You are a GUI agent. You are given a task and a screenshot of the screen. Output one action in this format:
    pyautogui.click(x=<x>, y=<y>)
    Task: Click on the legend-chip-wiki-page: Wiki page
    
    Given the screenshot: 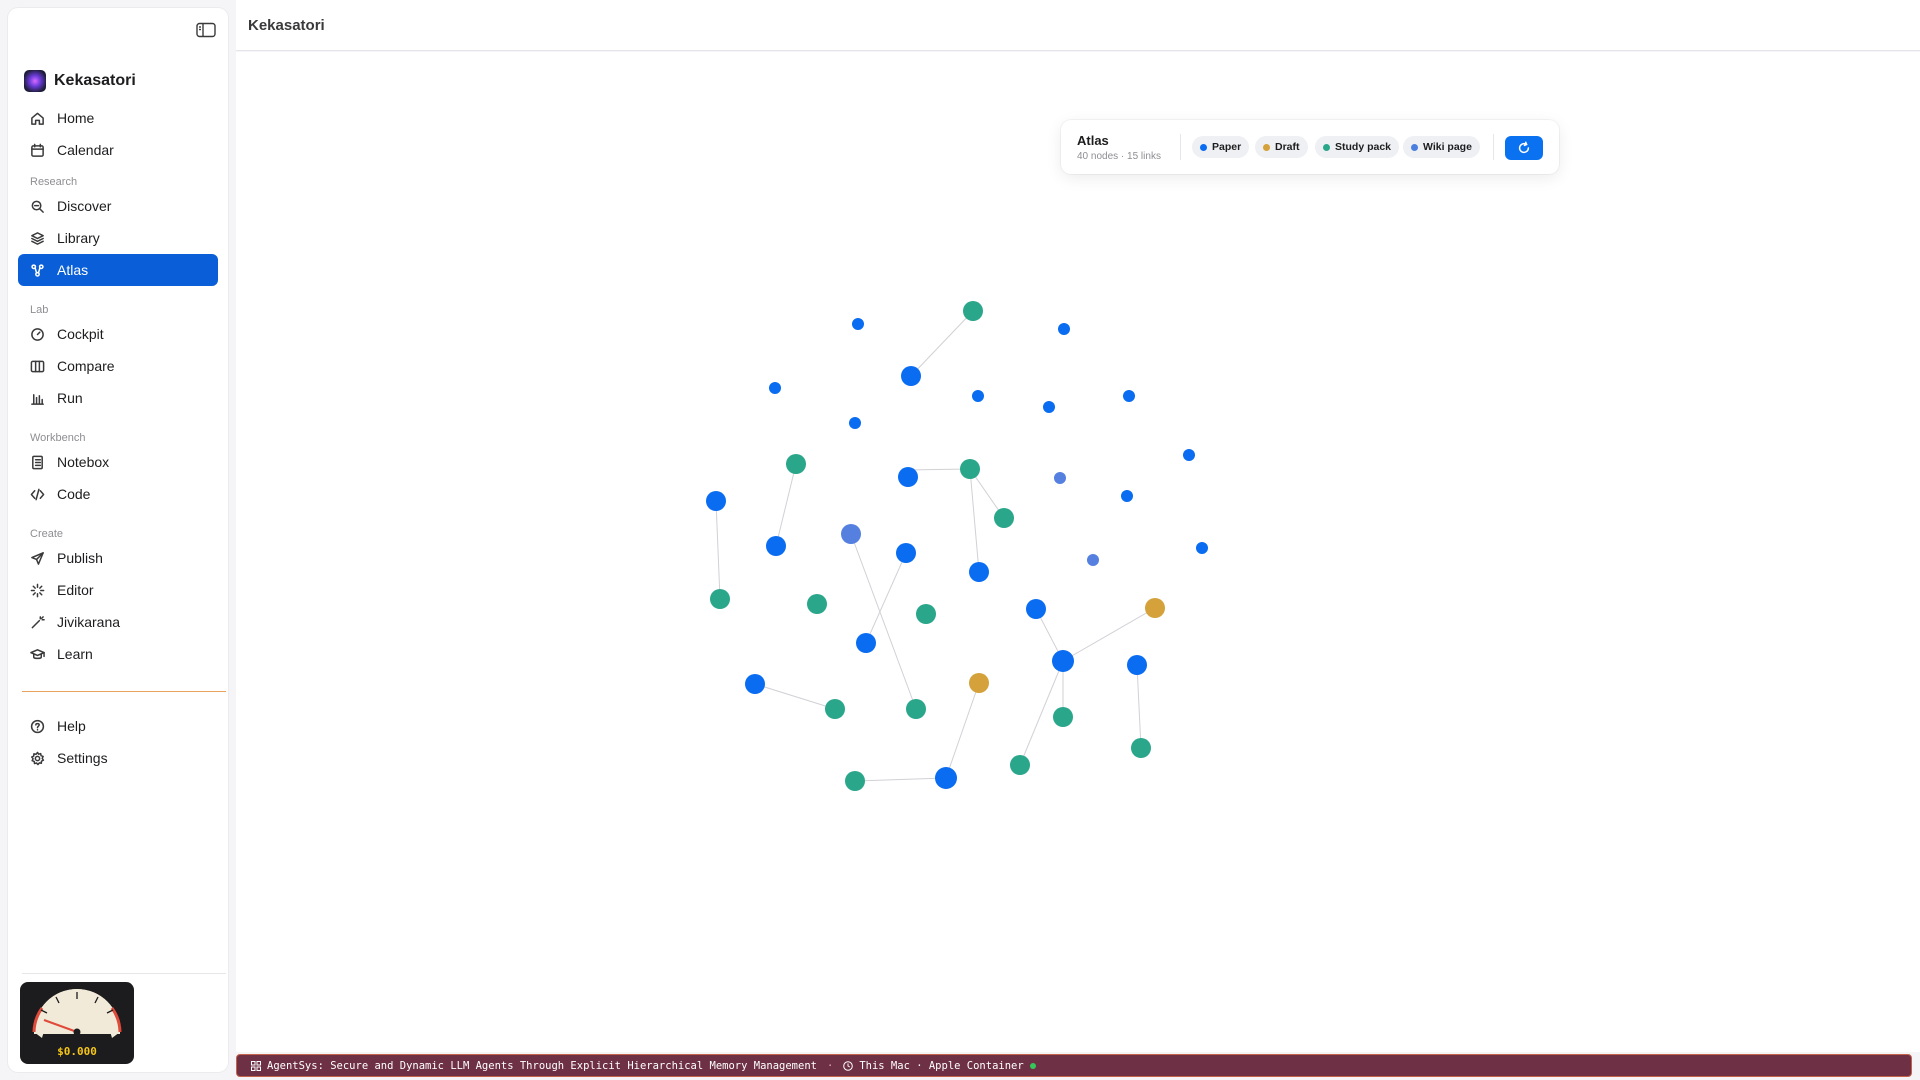 What is the action you would take?
    pyautogui.click(x=1441, y=147)
    